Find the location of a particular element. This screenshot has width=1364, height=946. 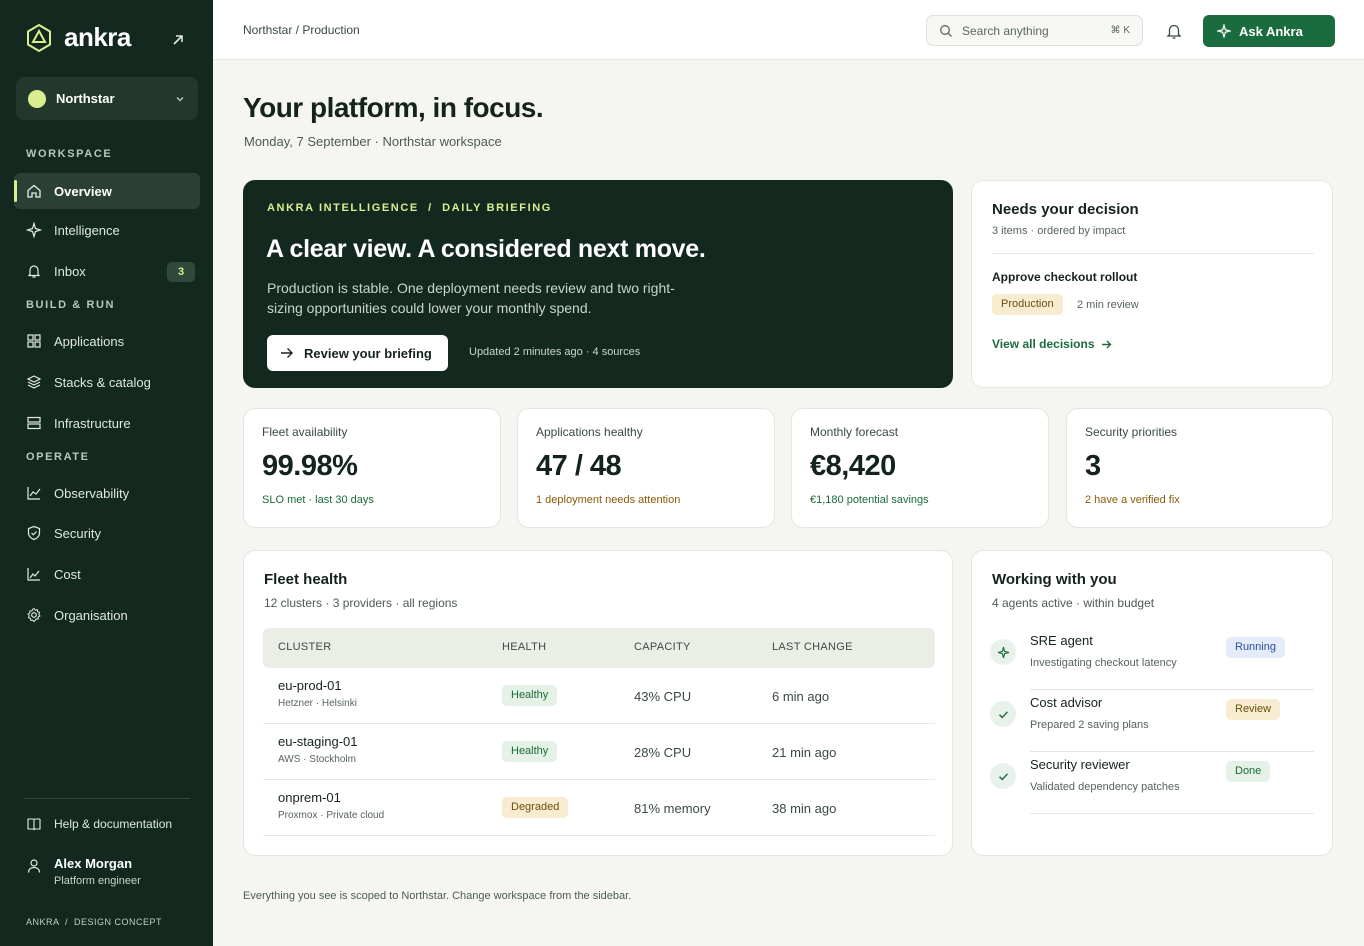

sidebar-item-observability: Observability is located at coordinates (107, 493).